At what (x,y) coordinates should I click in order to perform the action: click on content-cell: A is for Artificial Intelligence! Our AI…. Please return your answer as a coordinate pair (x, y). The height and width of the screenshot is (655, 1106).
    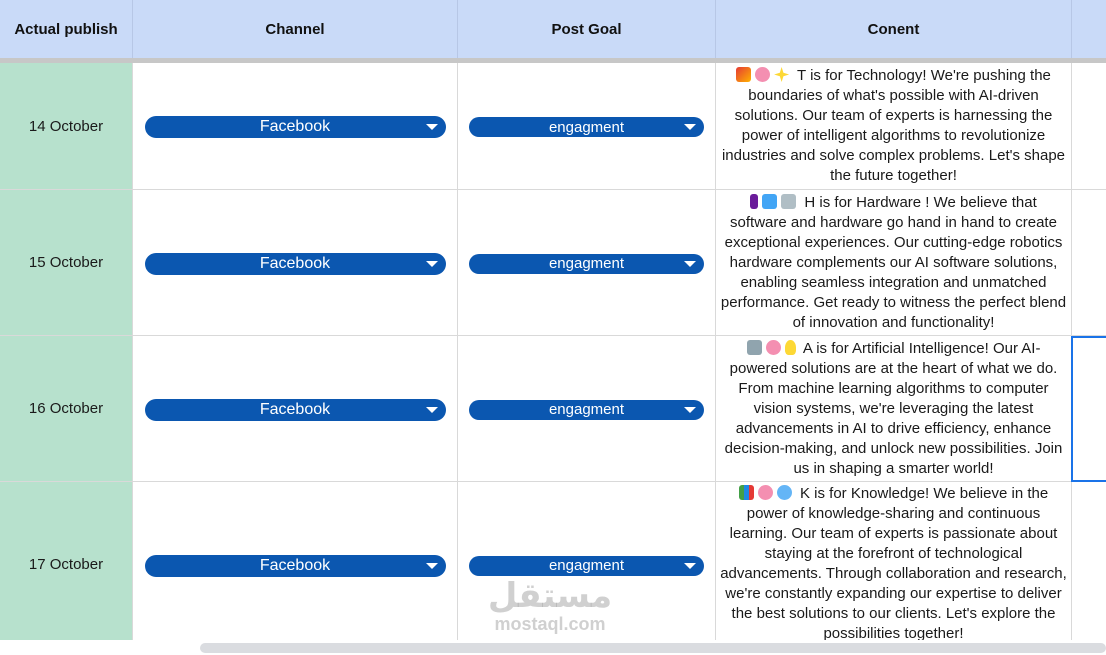
    Looking at the image, I should click on (894, 409).